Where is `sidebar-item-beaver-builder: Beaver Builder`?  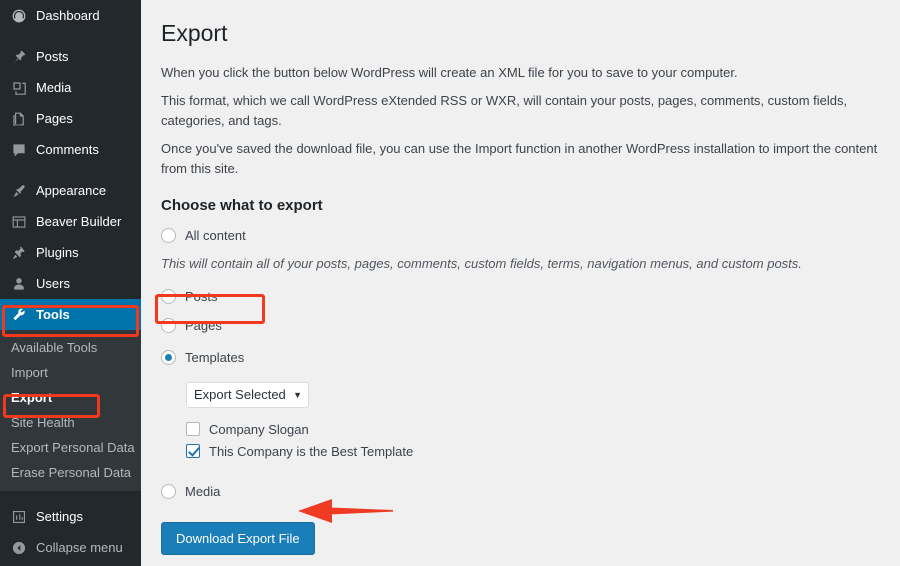 sidebar-item-beaver-builder: Beaver Builder is located at coordinates (70, 221).